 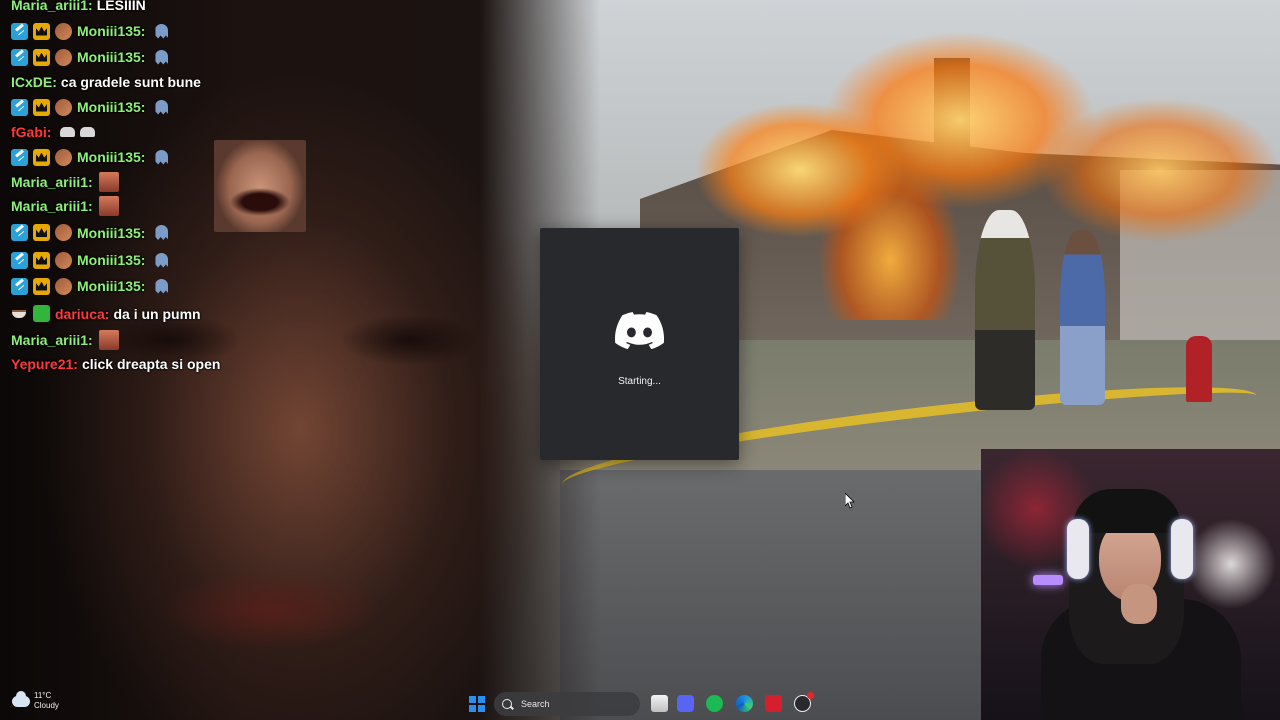 What do you see at coordinates (260, 186) in the screenshot?
I see `large-face-emote` at bounding box center [260, 186].